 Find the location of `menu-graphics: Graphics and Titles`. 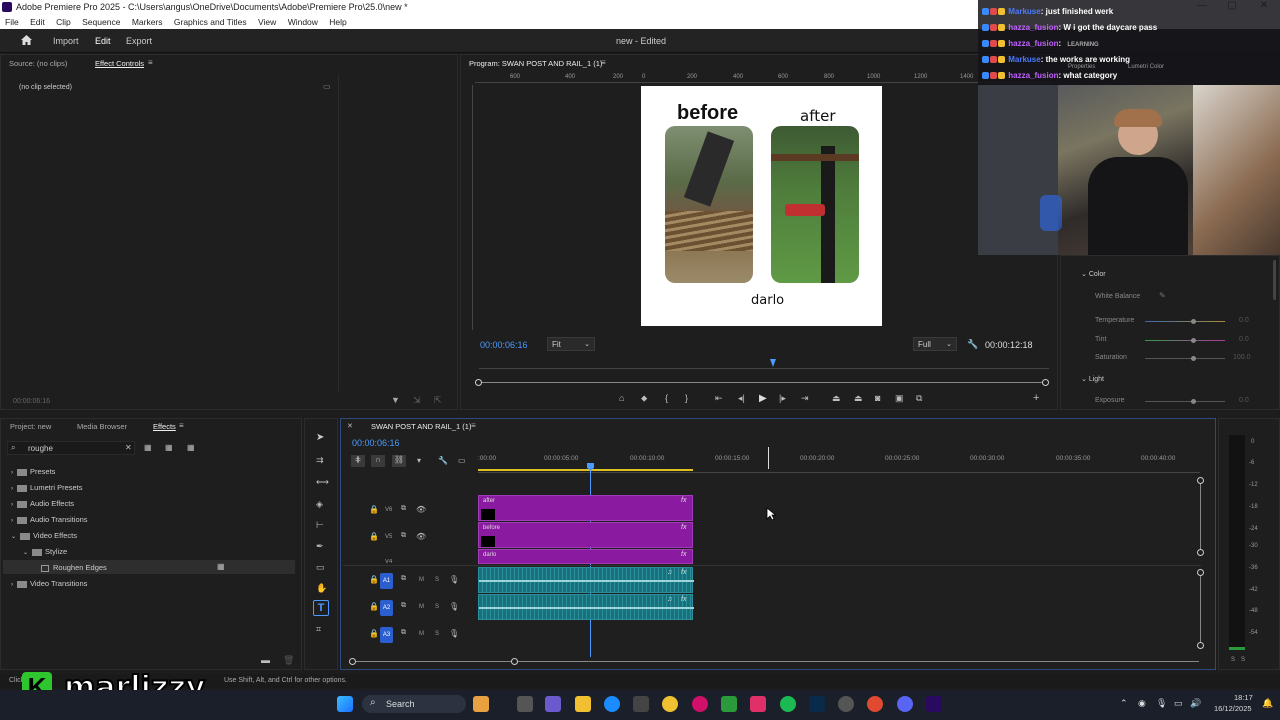

menu-graphics: Graphics and Titles is located at coordinates (210, 22).